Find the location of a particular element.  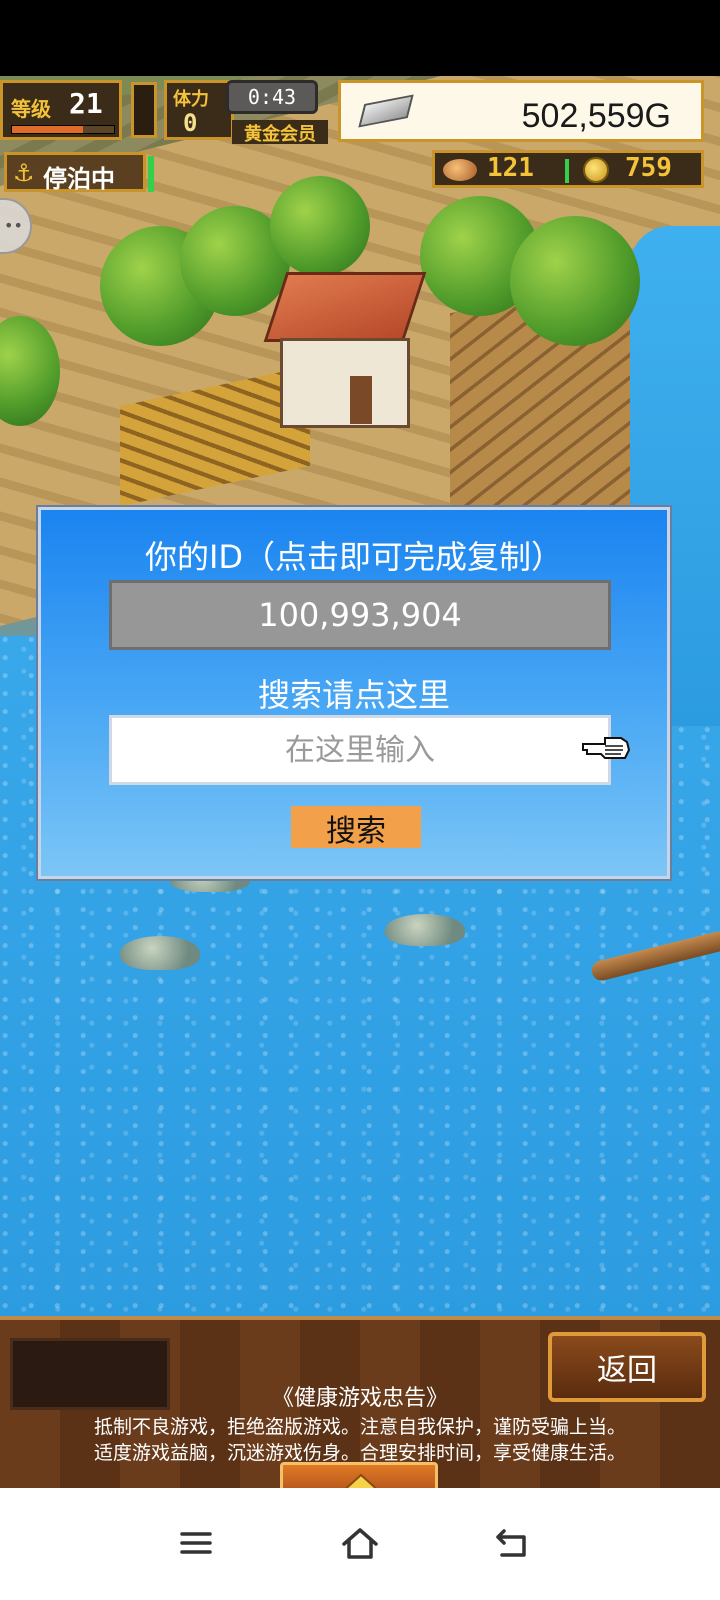

back-icon is located at coordinates (511, 1543).